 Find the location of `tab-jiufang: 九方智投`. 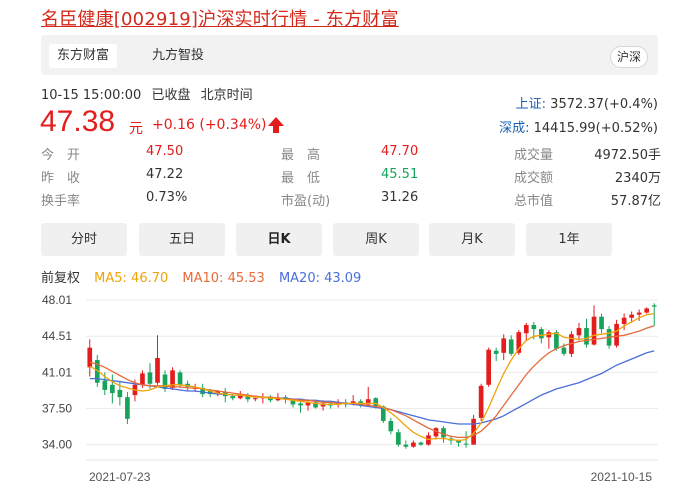

tab-jiufang: 九方智投 is located at coordinates (178, 56).